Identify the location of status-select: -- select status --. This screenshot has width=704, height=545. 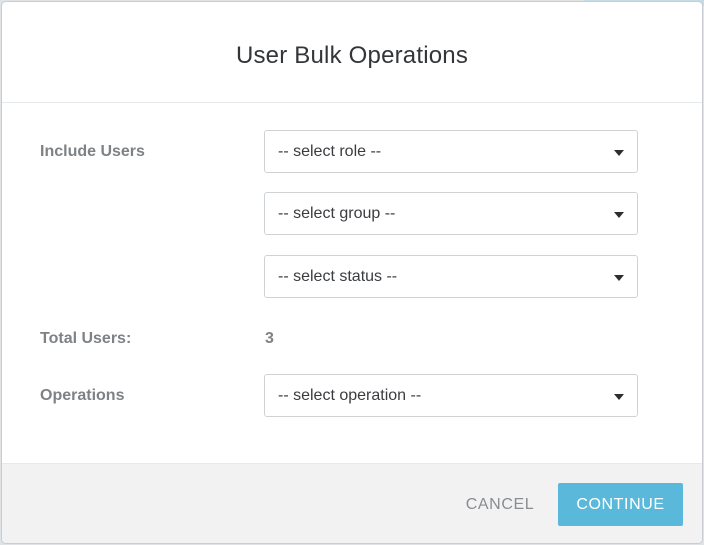
(451, 276).